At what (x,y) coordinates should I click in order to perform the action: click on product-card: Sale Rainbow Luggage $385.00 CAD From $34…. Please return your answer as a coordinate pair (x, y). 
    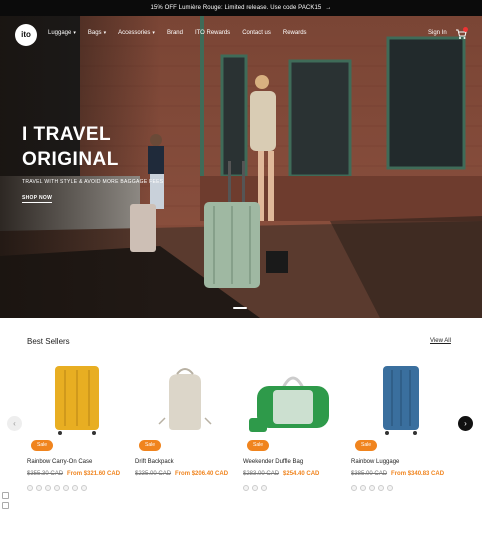
    Looking at the image, I should click on (401, 430).